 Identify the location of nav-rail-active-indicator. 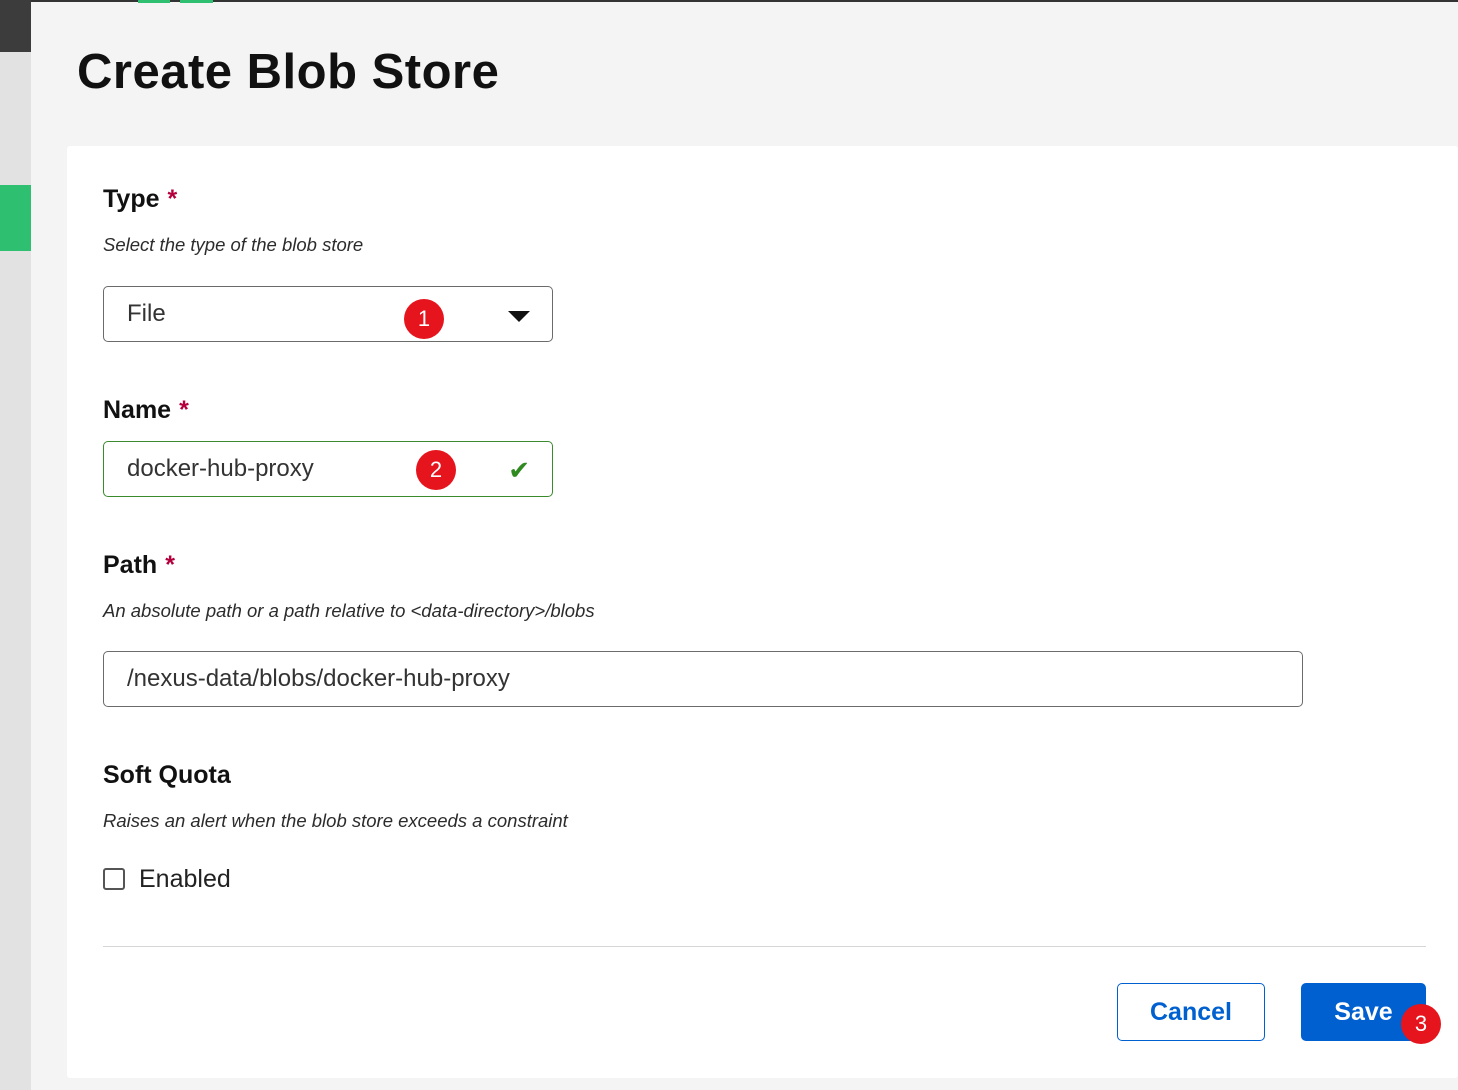
(15, 218).